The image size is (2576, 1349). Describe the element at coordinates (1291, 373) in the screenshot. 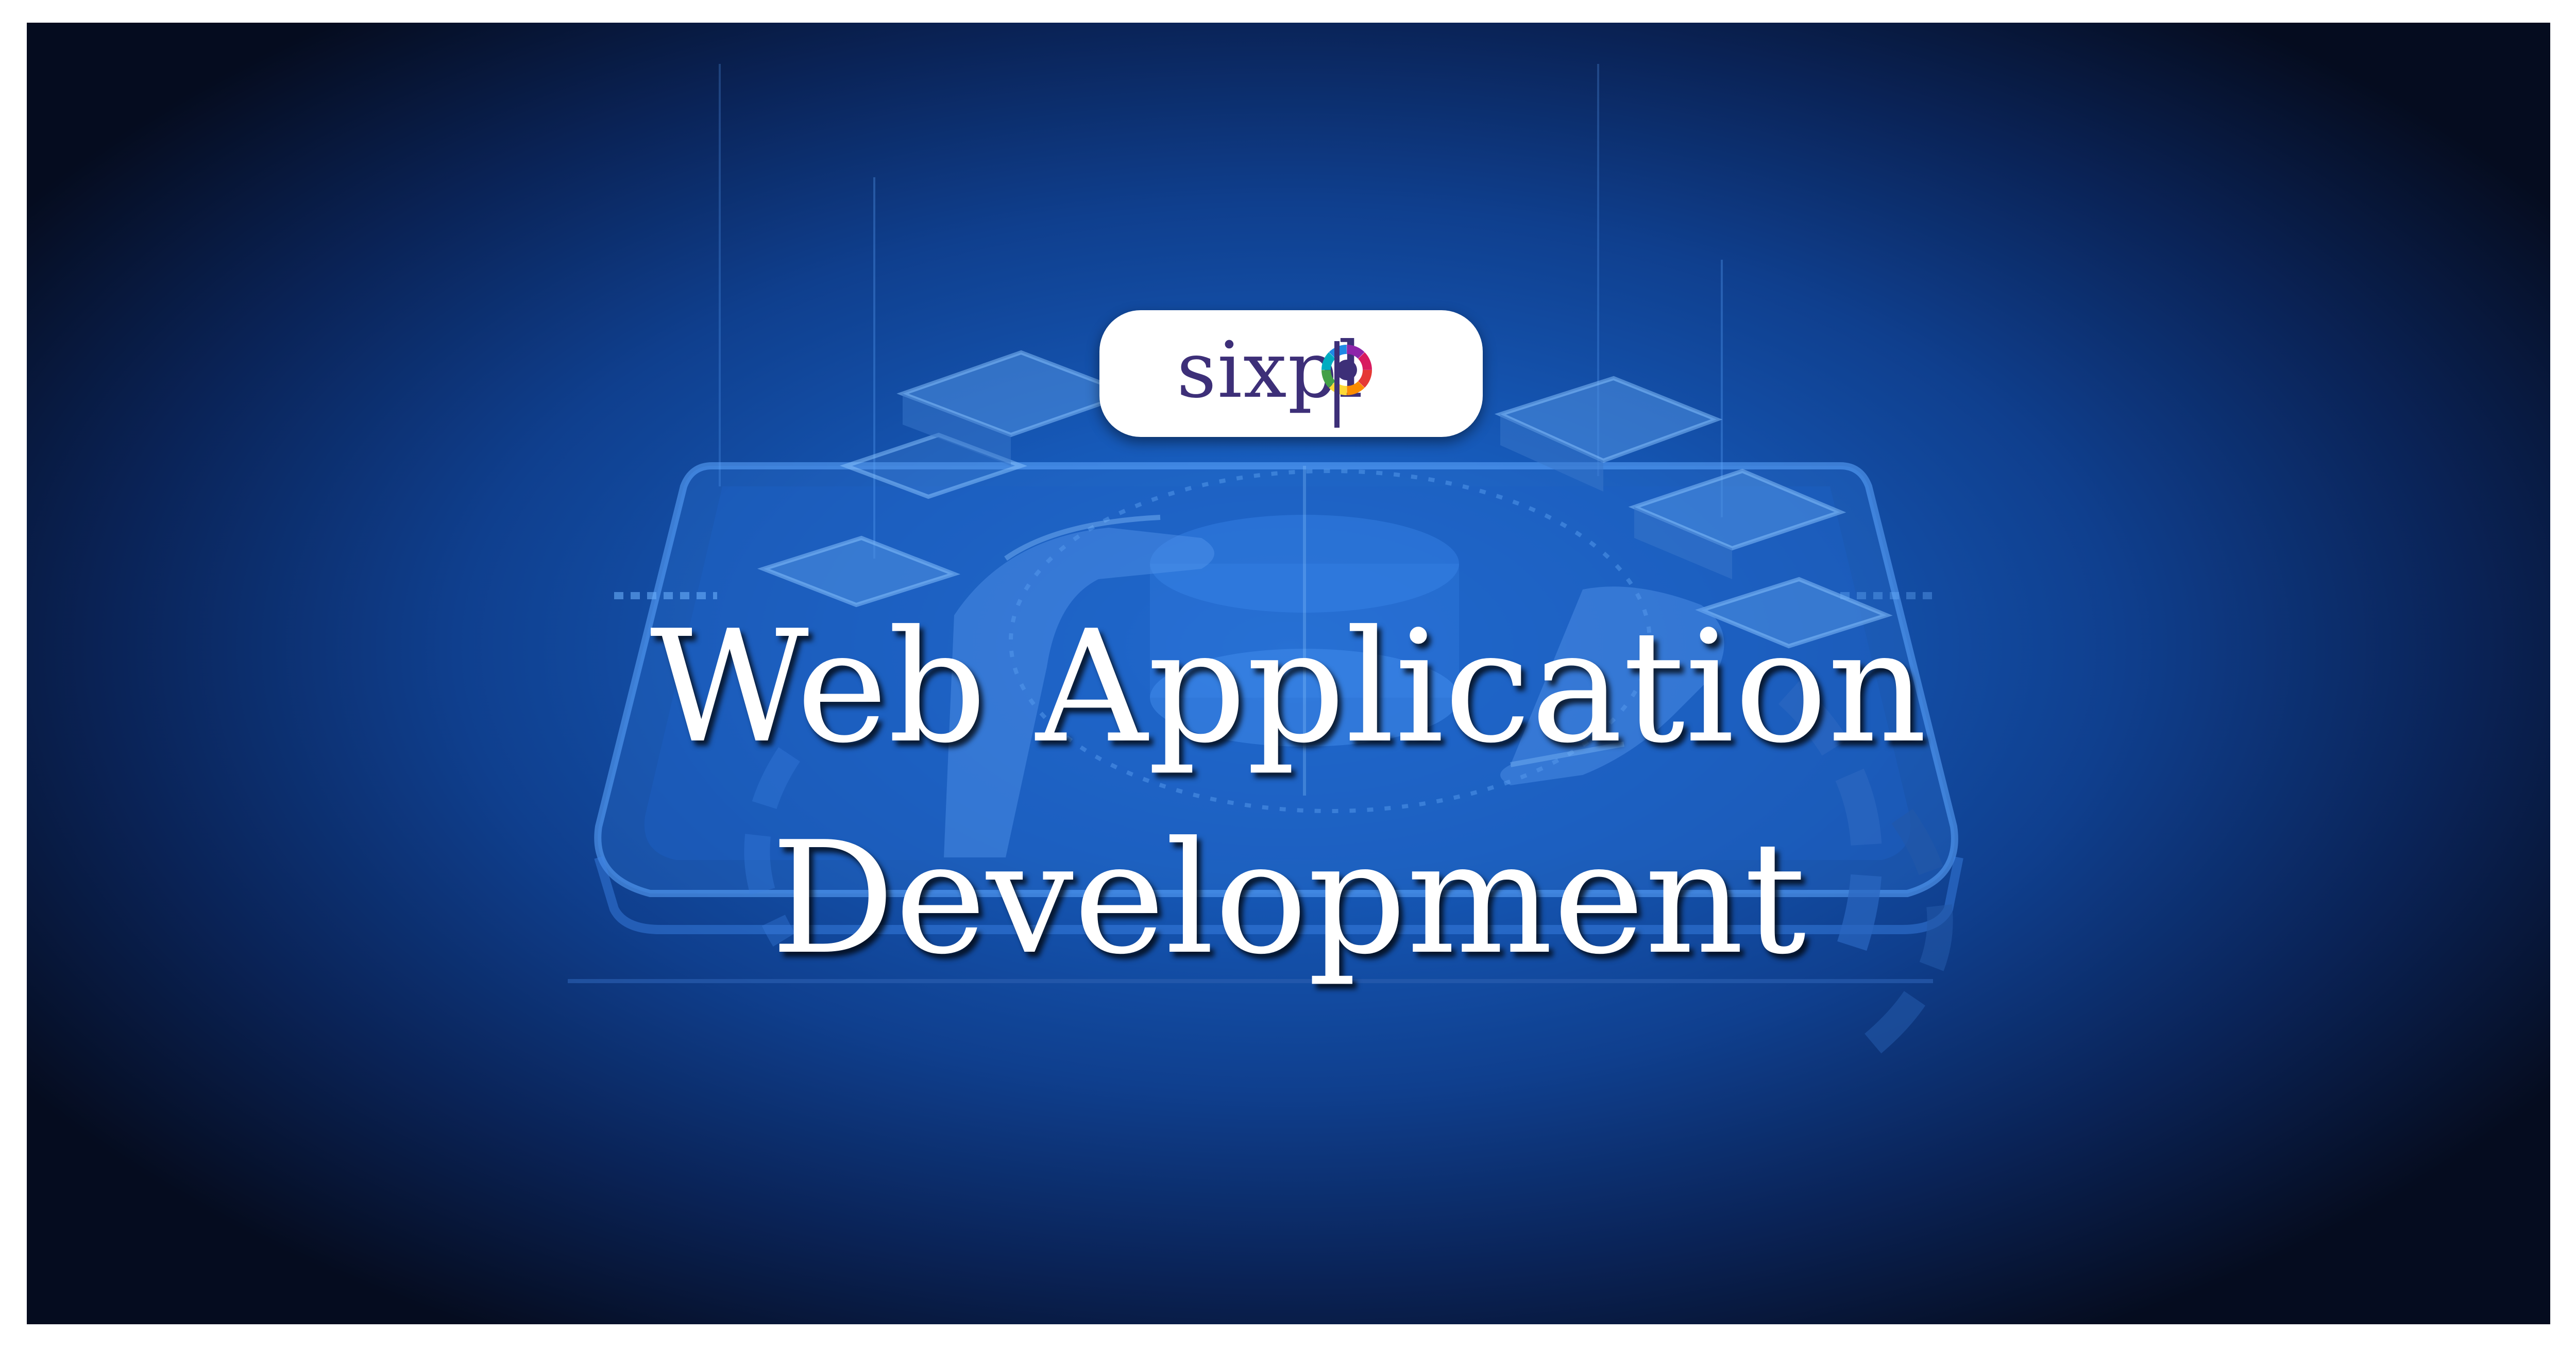

I see `logo-badge: sixpl` at that location.